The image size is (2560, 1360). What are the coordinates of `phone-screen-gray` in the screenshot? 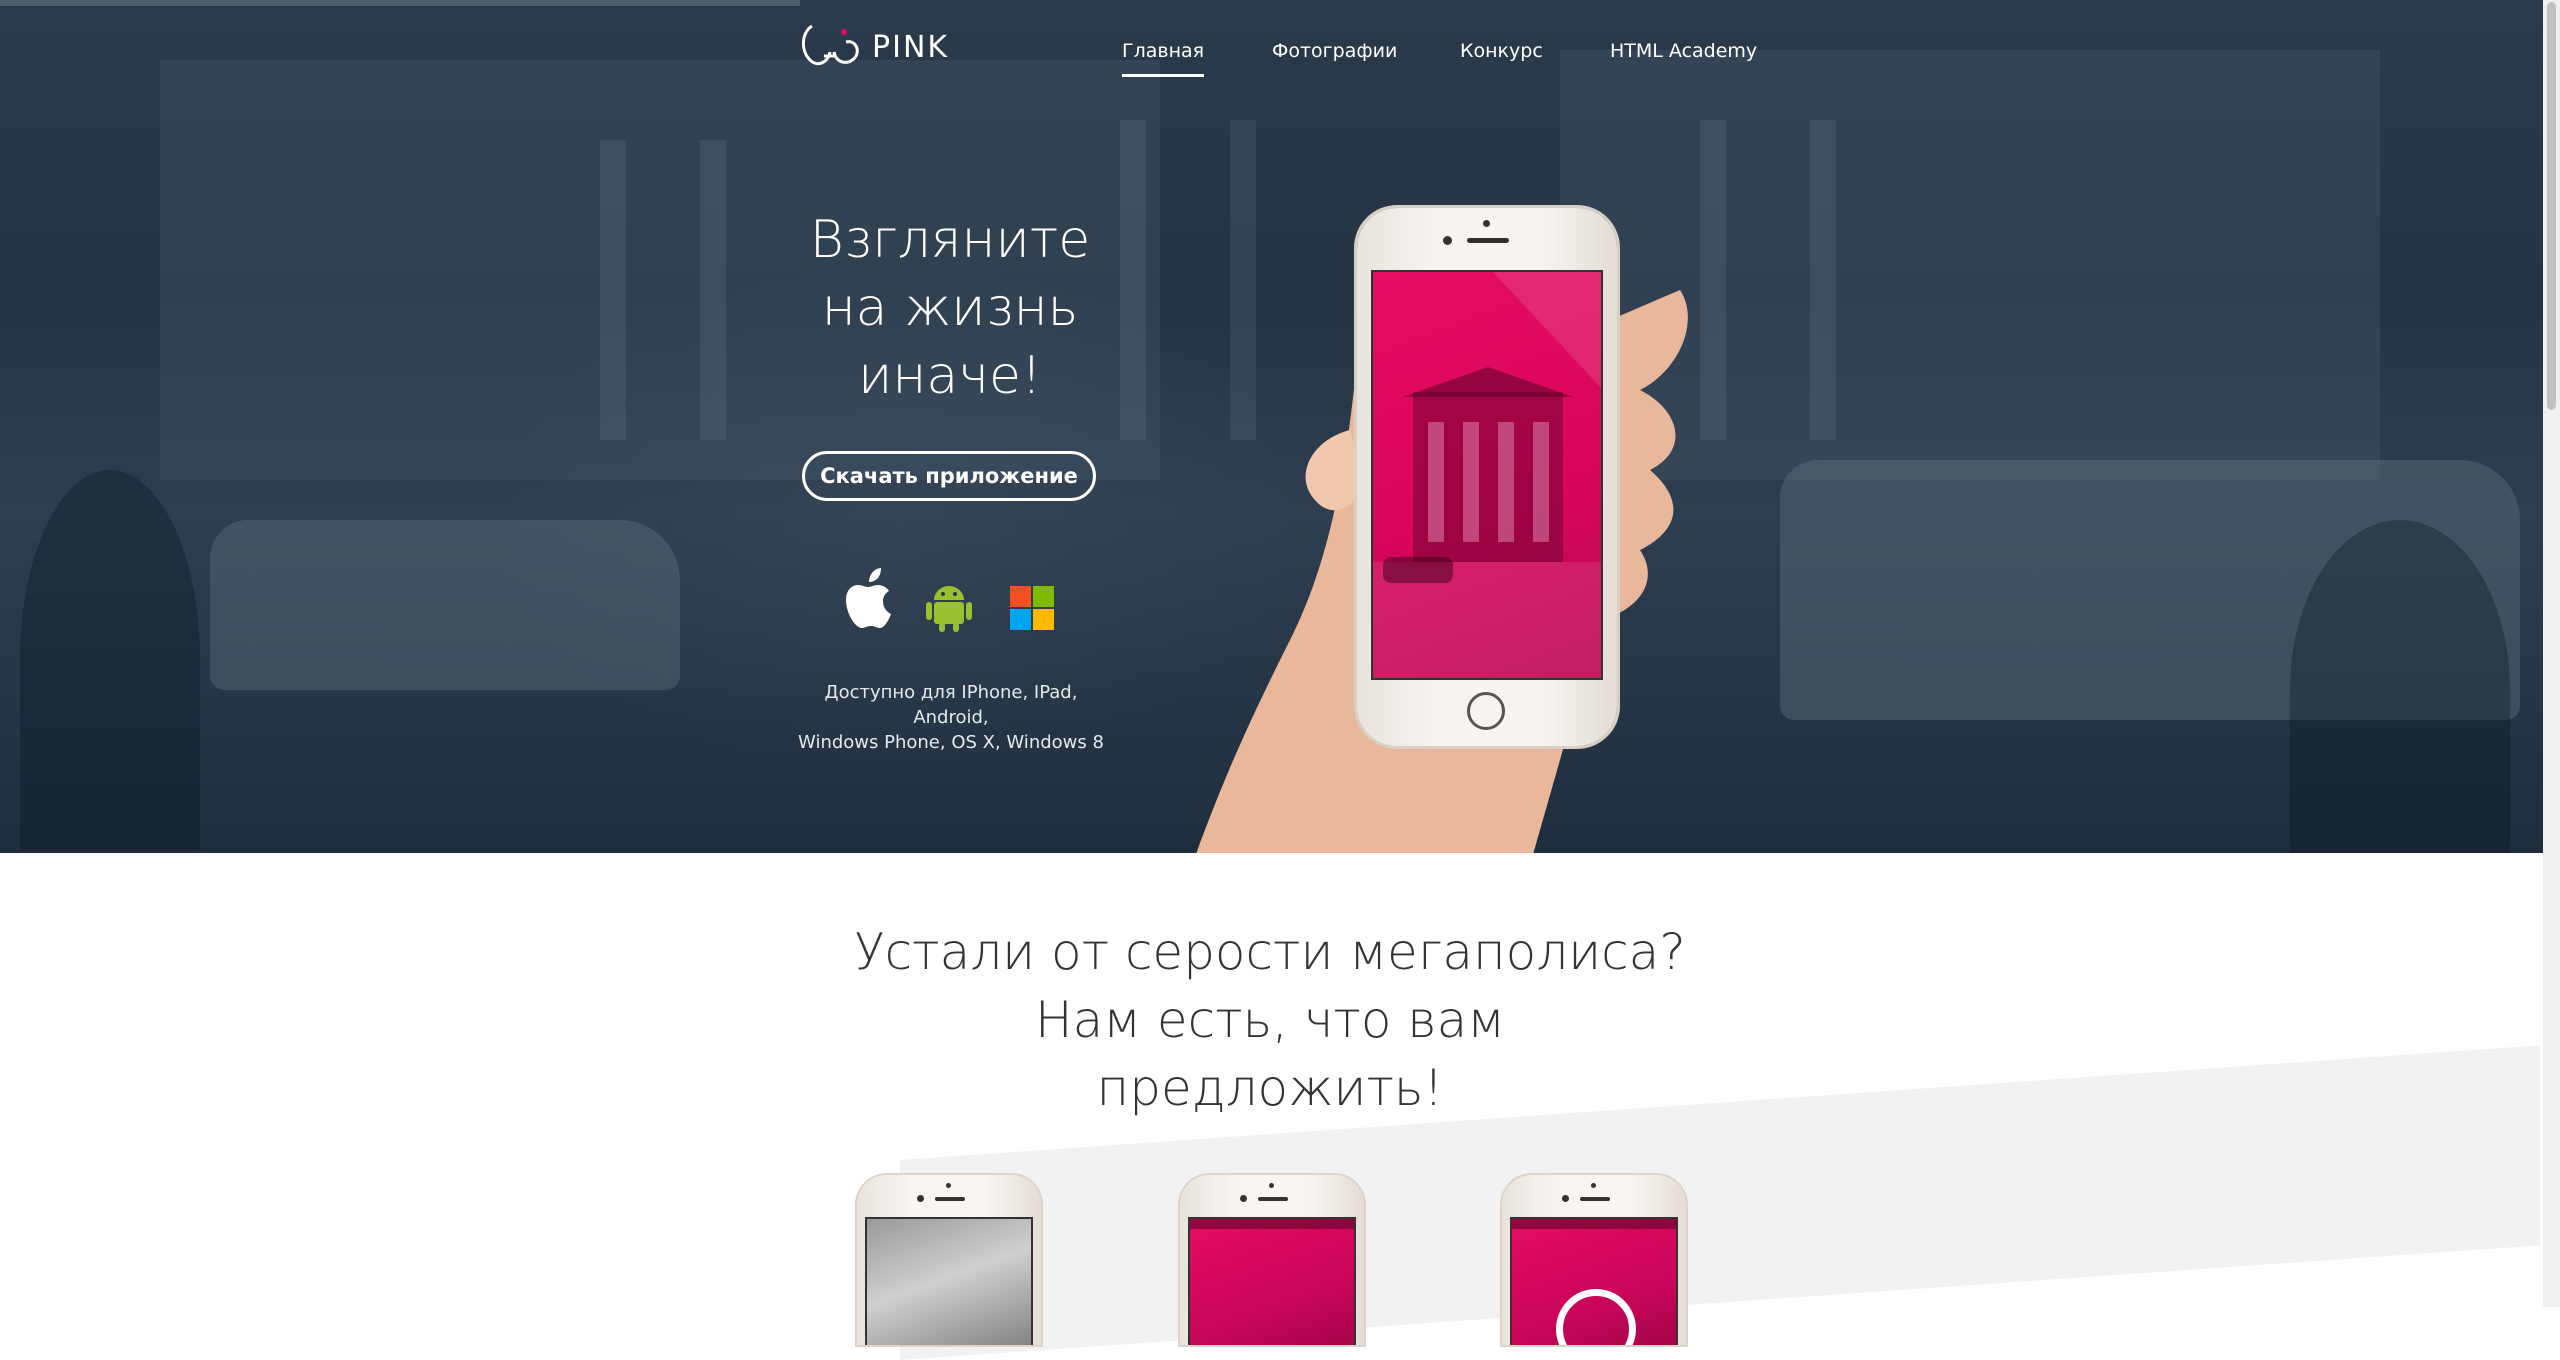 It's located at (949, 1281).